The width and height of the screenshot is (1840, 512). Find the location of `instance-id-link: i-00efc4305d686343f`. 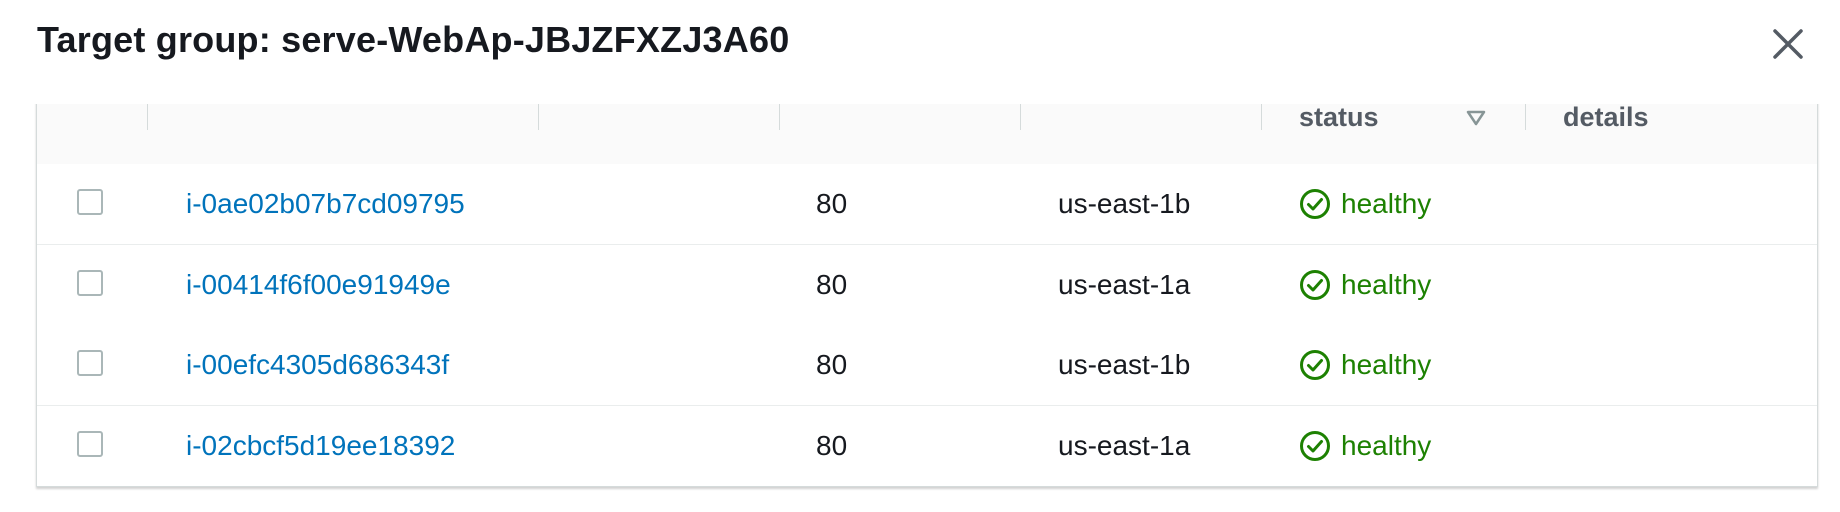

instance-id-link: i-00efc4305d686343f is located at coordinates (317, 365).